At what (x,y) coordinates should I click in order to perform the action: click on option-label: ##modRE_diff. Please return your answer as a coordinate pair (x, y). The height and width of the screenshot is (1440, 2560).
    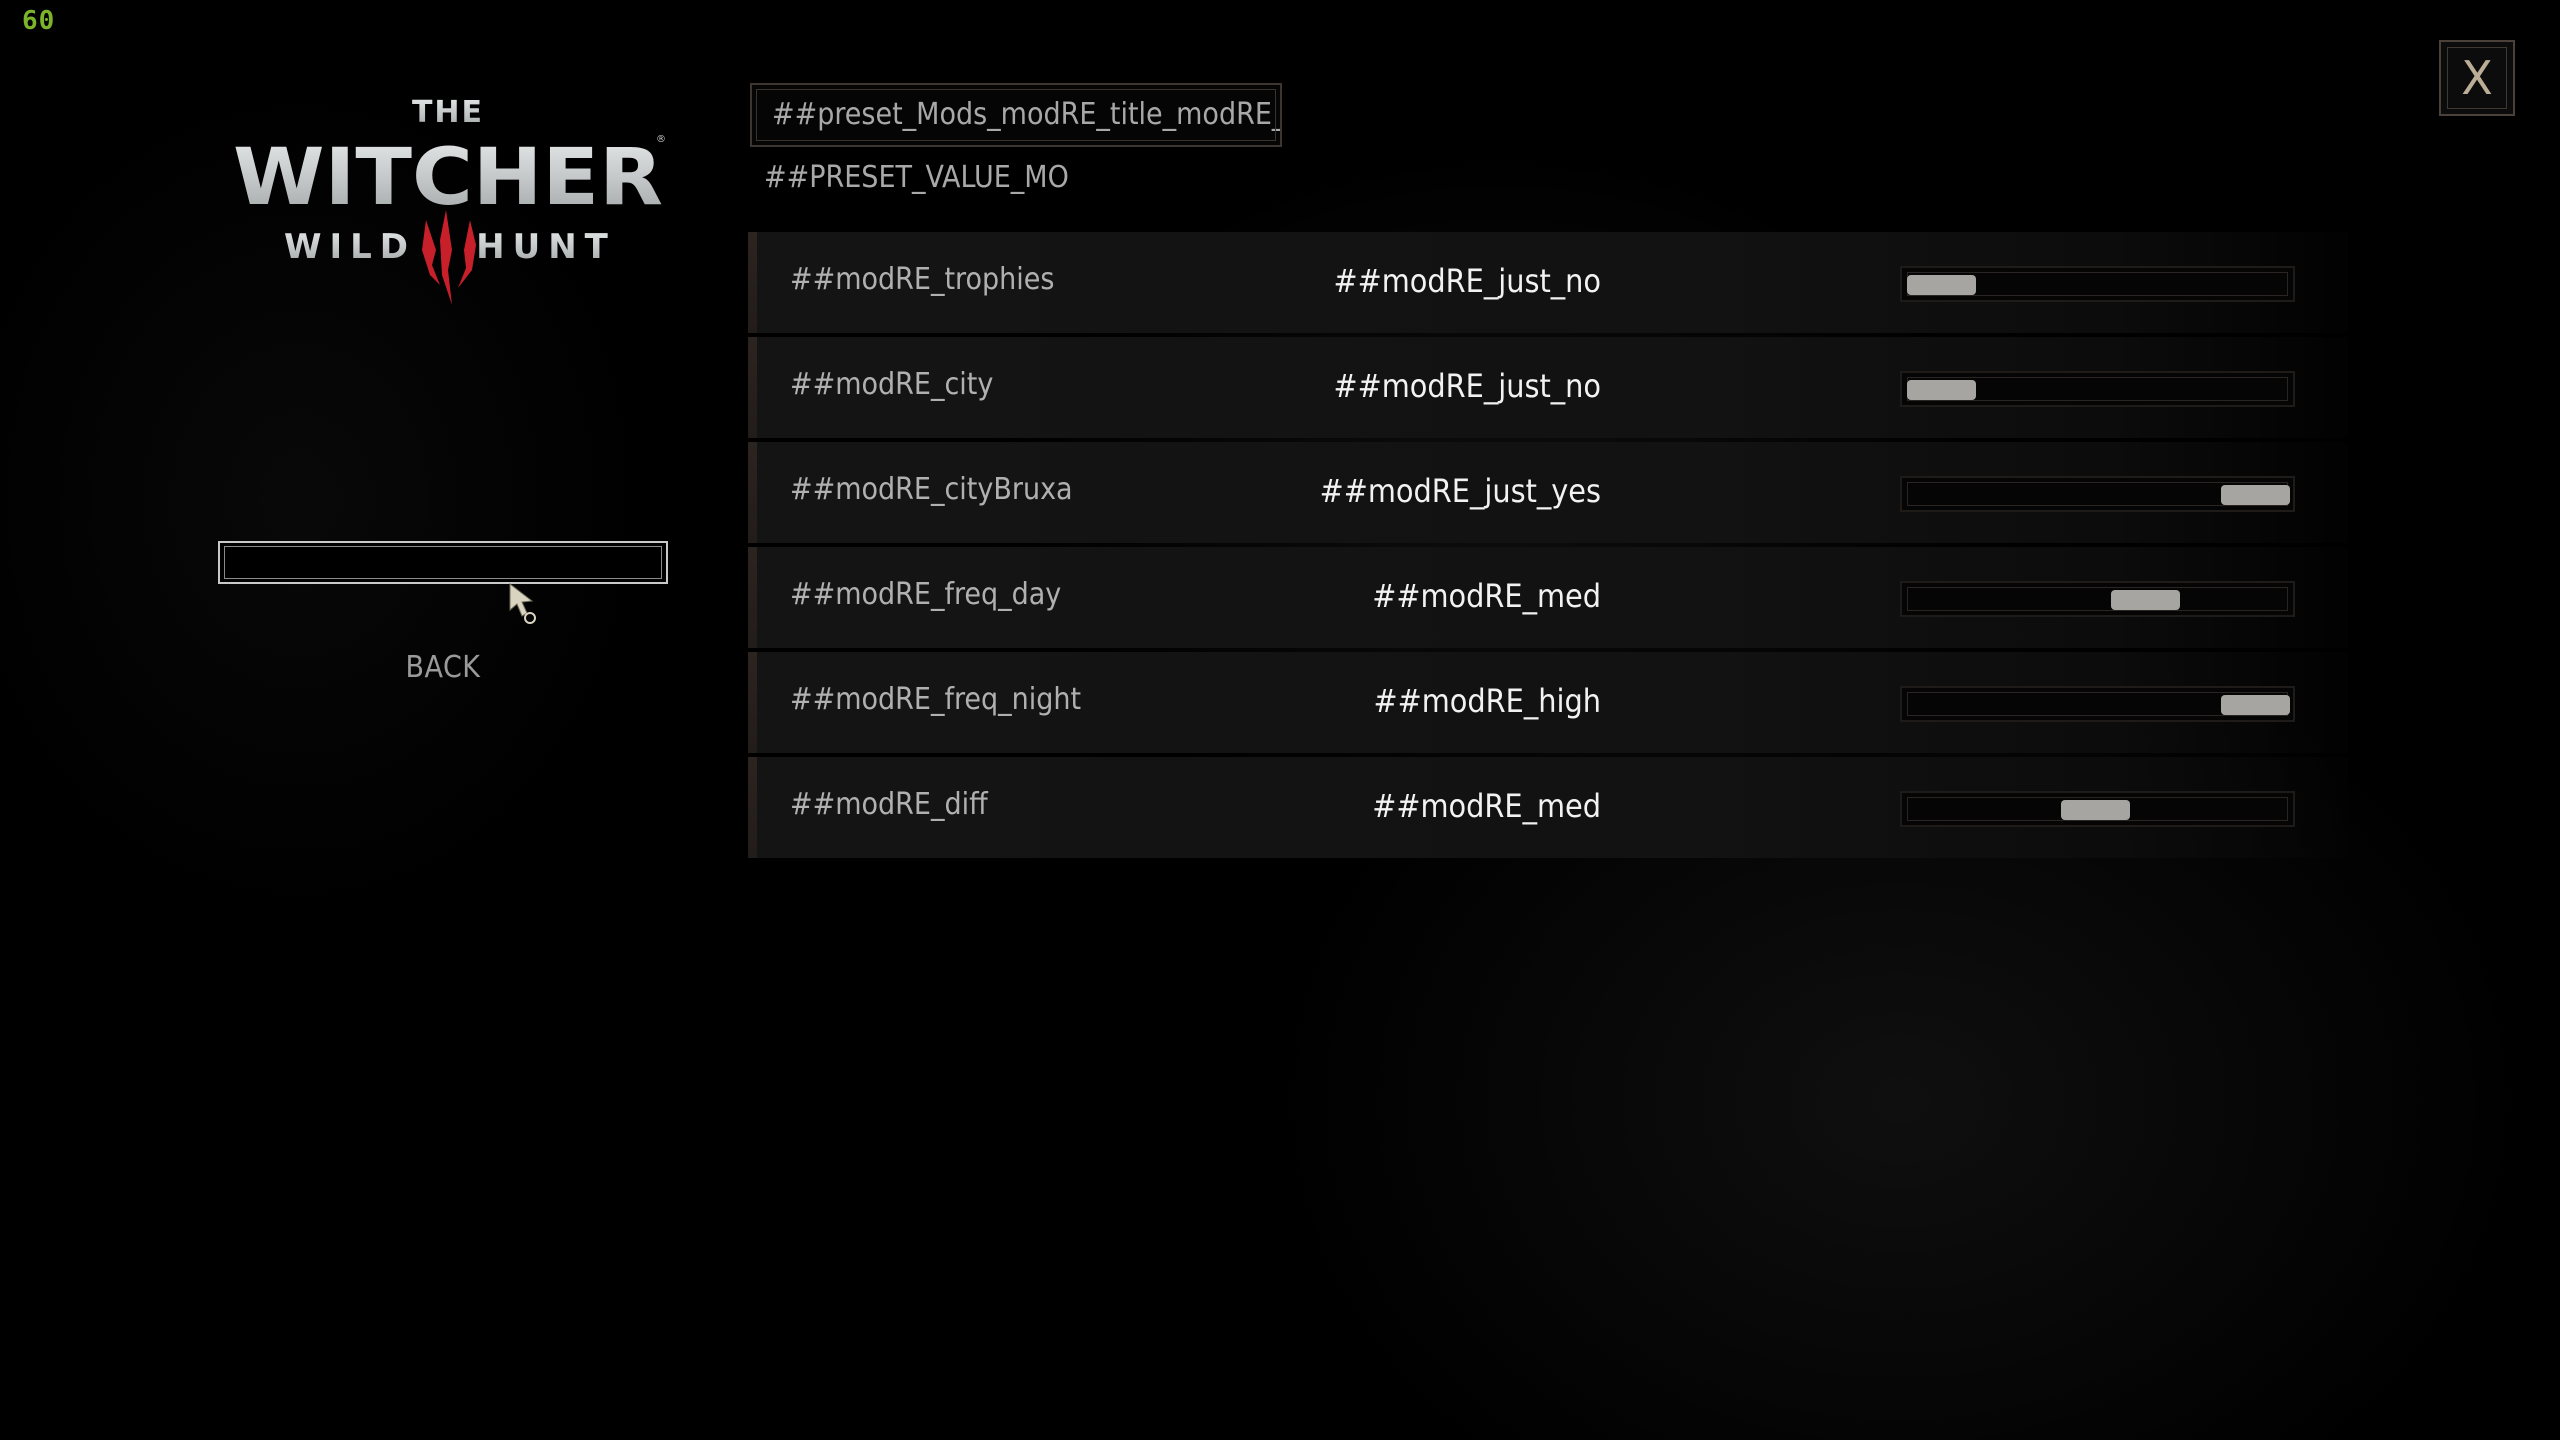
    Looking at the image, I should click on (889, 804).